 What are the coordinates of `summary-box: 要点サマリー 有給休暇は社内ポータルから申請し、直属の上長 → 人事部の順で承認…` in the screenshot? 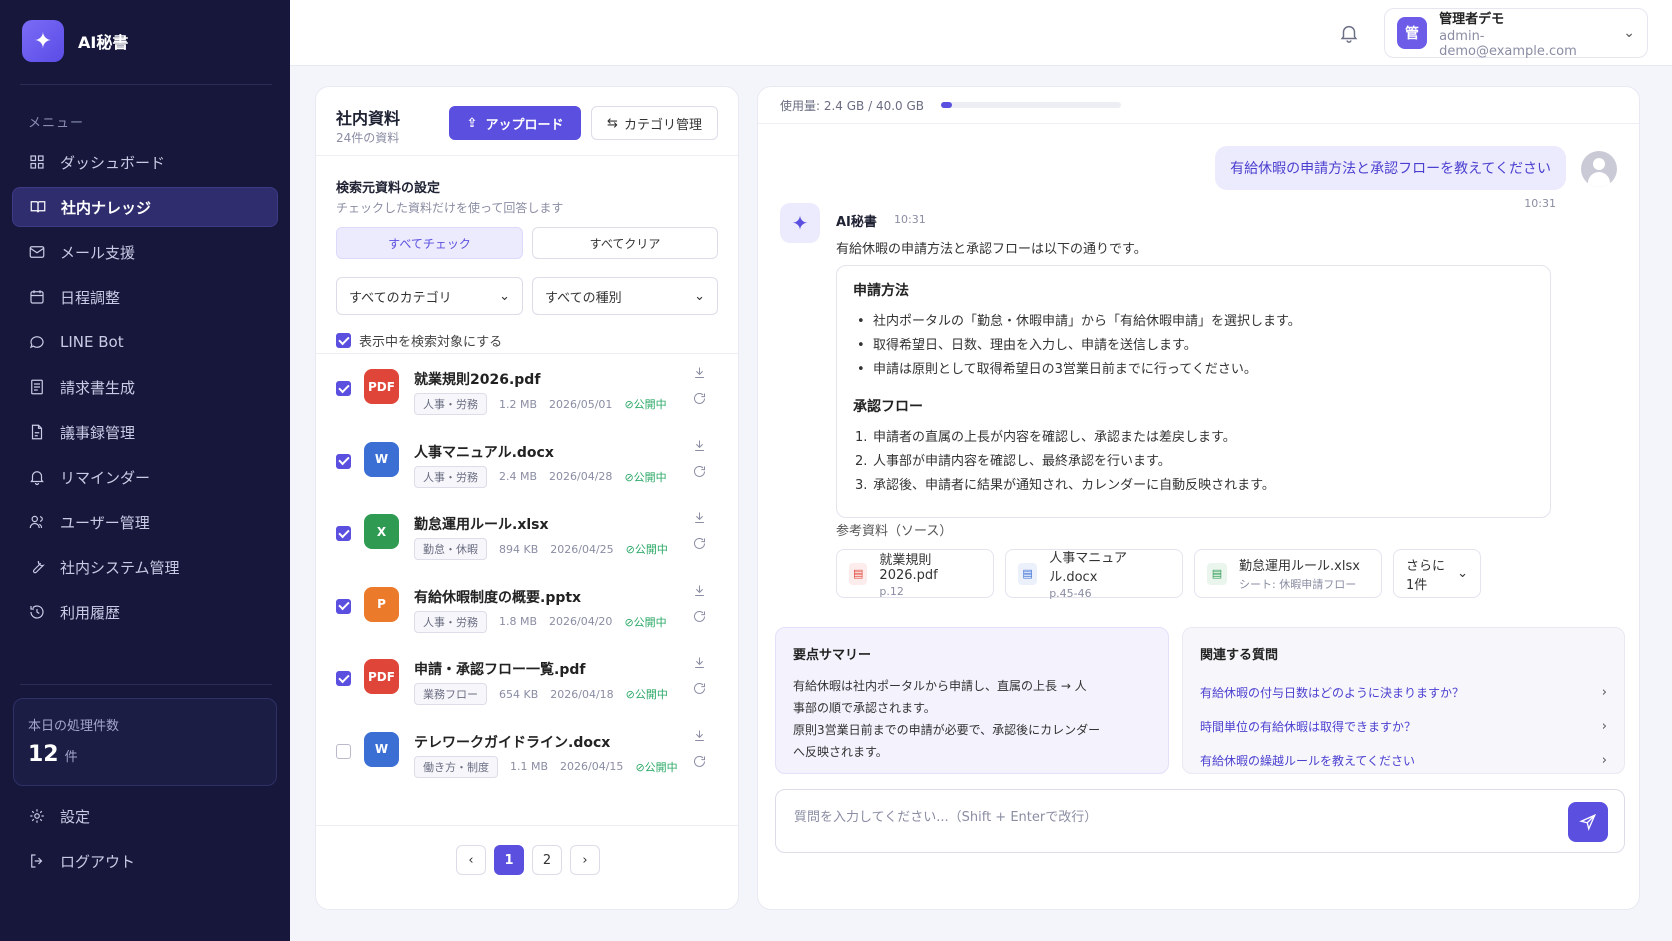 It's located at (972, 700).